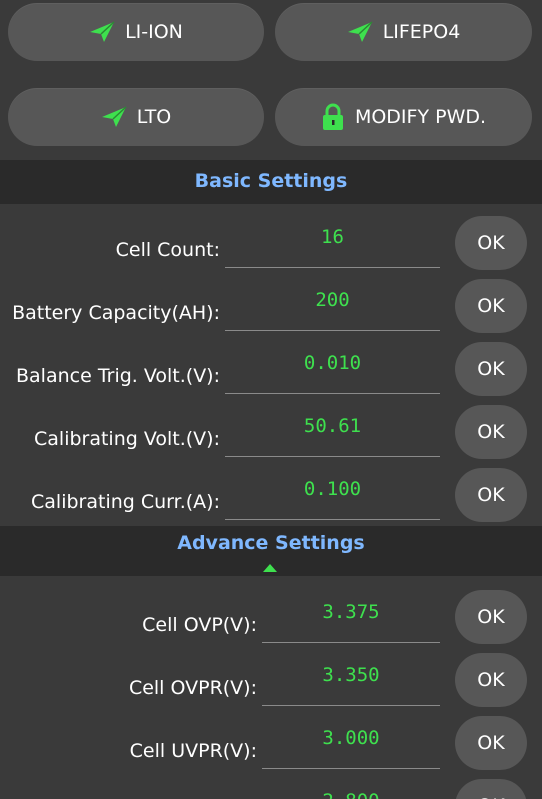 This screenshot has height=799, width=542. I want to click on setting-value-input: 16, so click(332, 237).